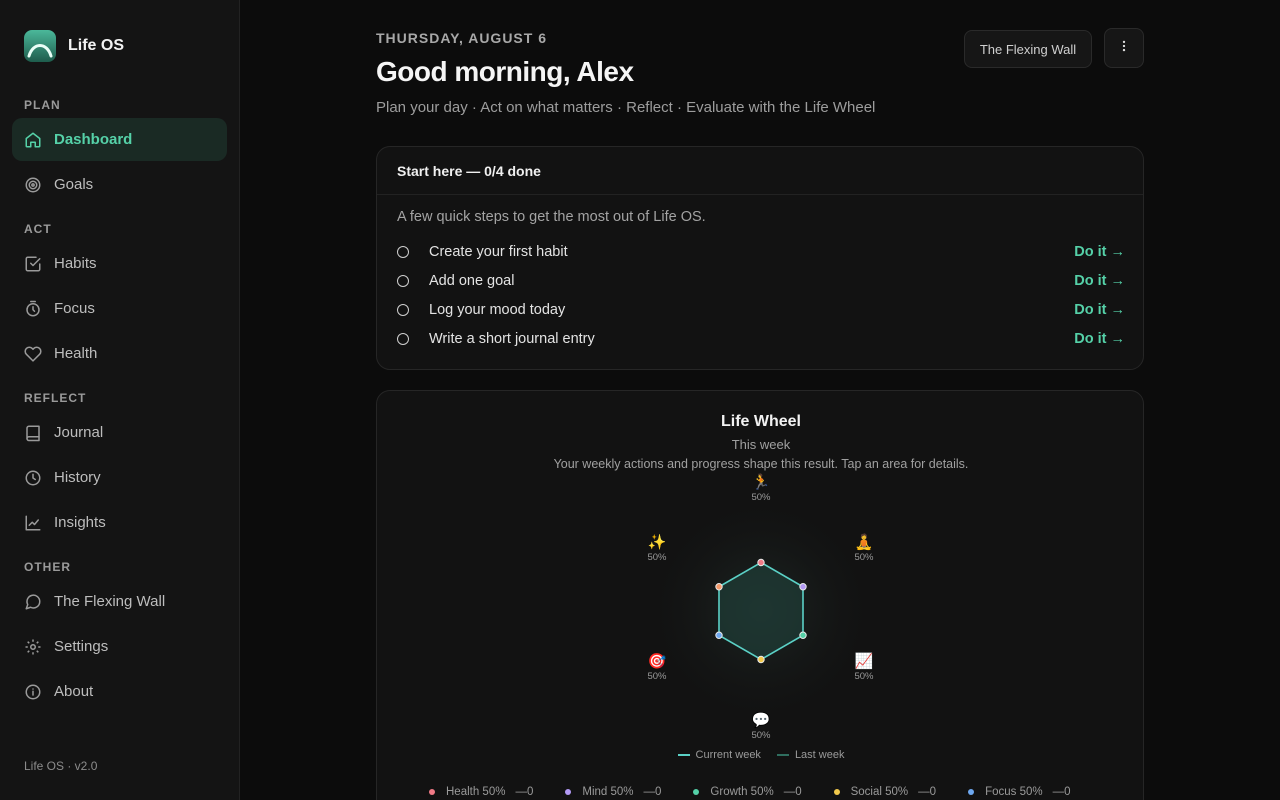  What do you see at coordinates (1014, 792) in the screenshot?
I see `score-label: Focus 50%` at bounding box center [1014, 792].